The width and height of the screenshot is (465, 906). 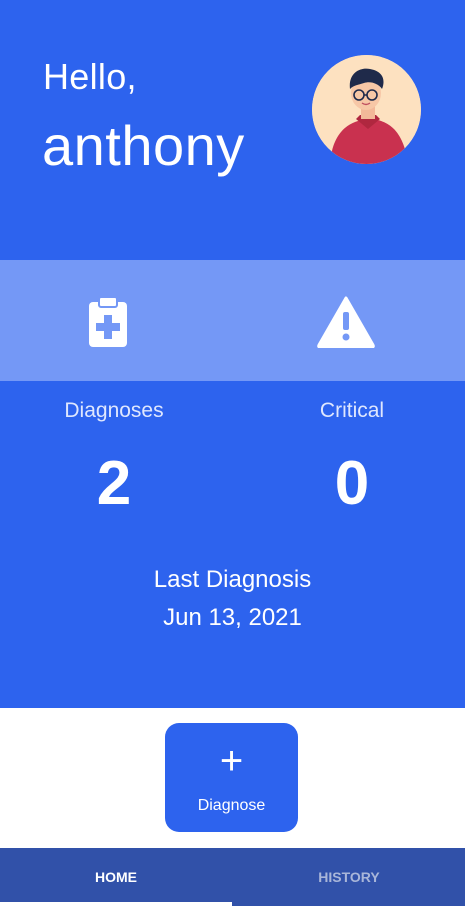 I want to click on avatar, so click(x=366, y=109).